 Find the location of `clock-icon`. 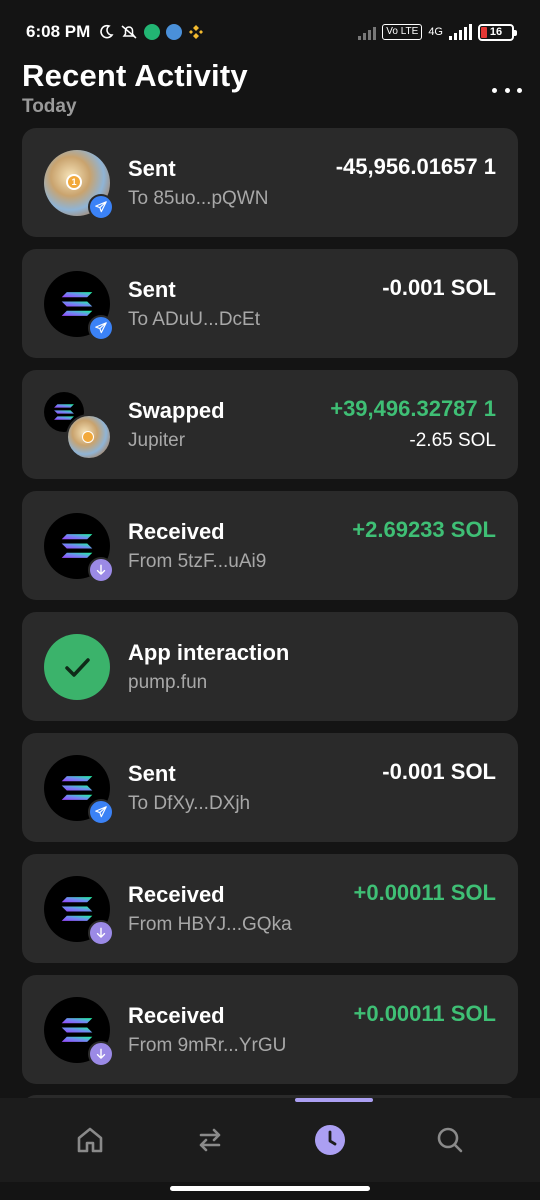

clock-icon is located at coordinates (330, 1140).